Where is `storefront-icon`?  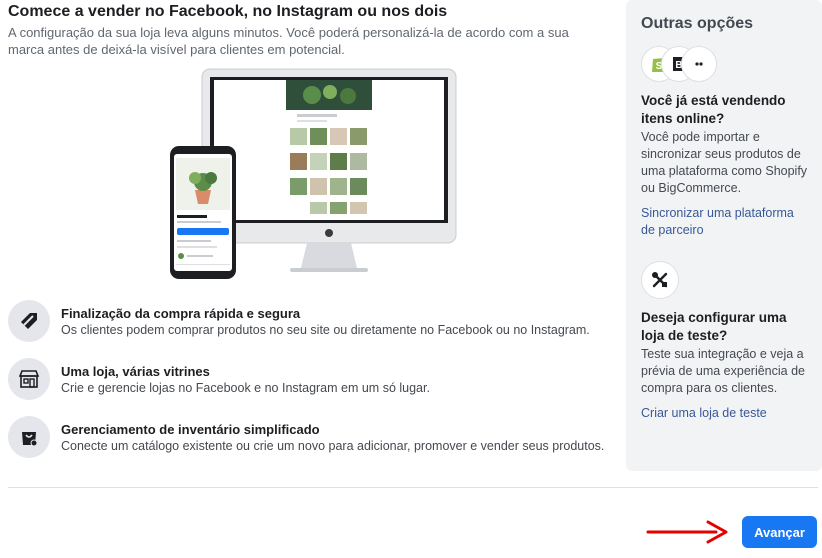
storefront-icon is located at coordinates (29, 379).